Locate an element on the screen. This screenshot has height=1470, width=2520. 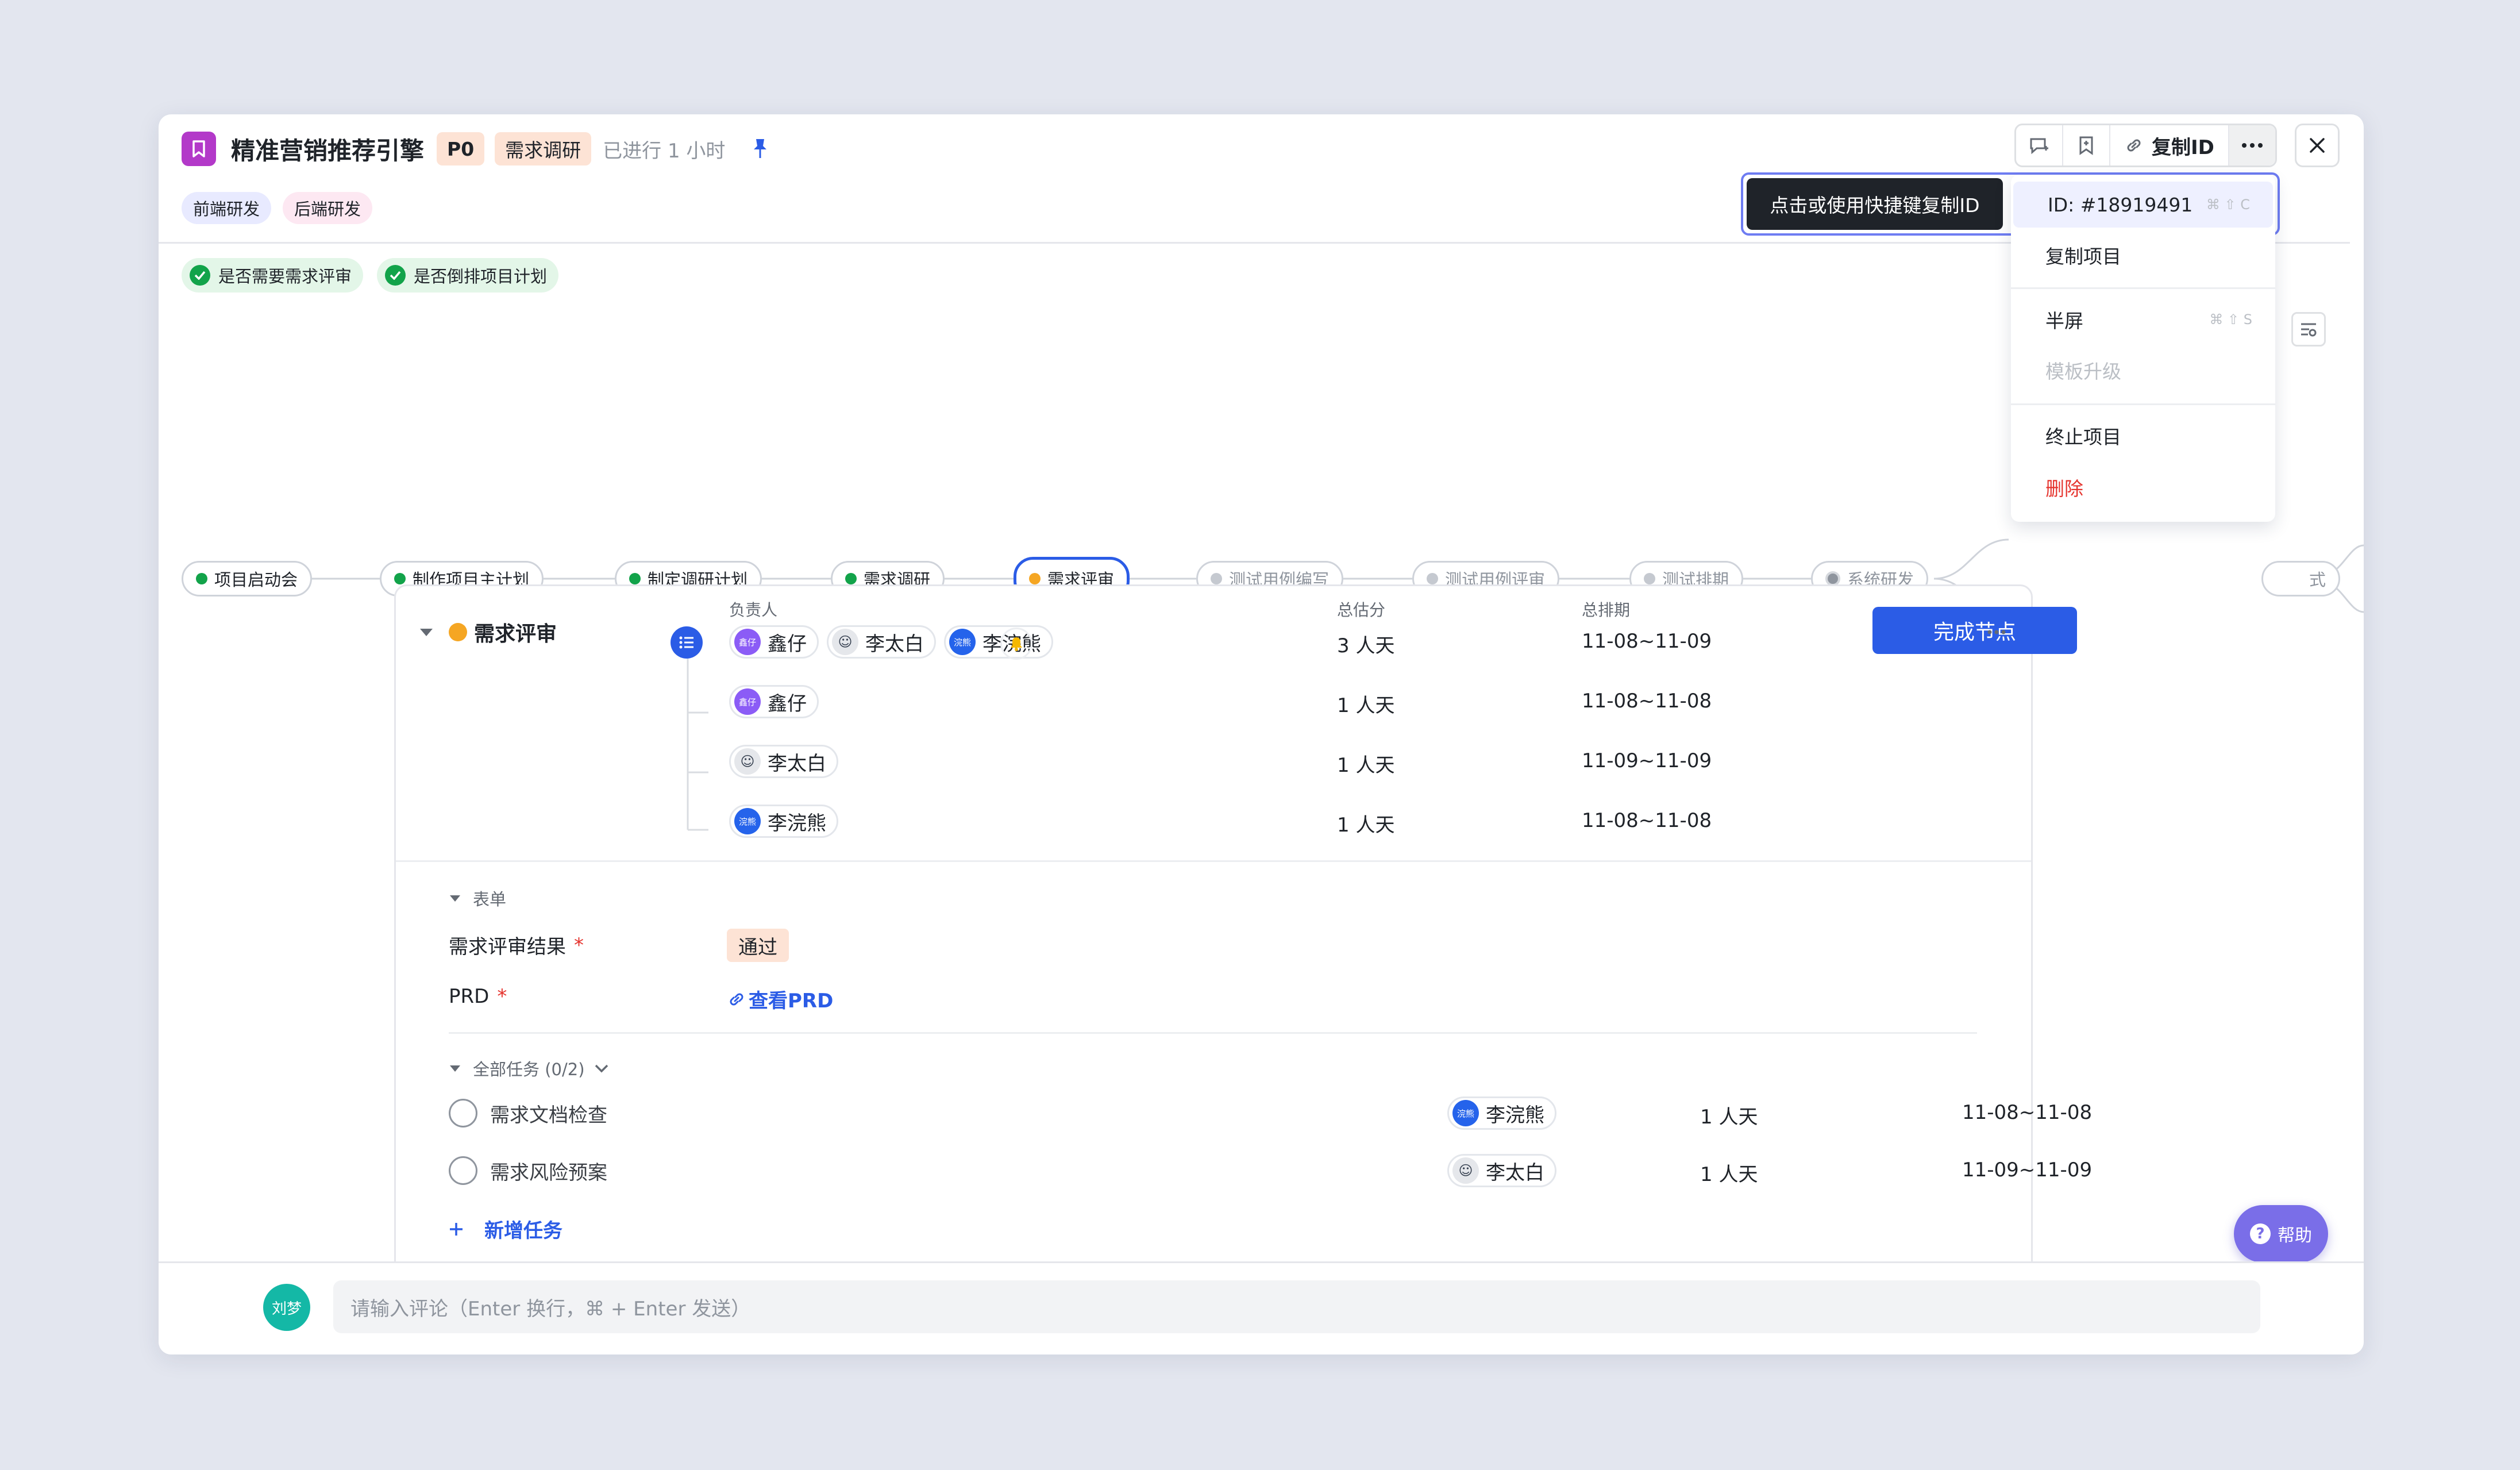
task-name: 需求风险预案 is located at coordinates (549, 1172).